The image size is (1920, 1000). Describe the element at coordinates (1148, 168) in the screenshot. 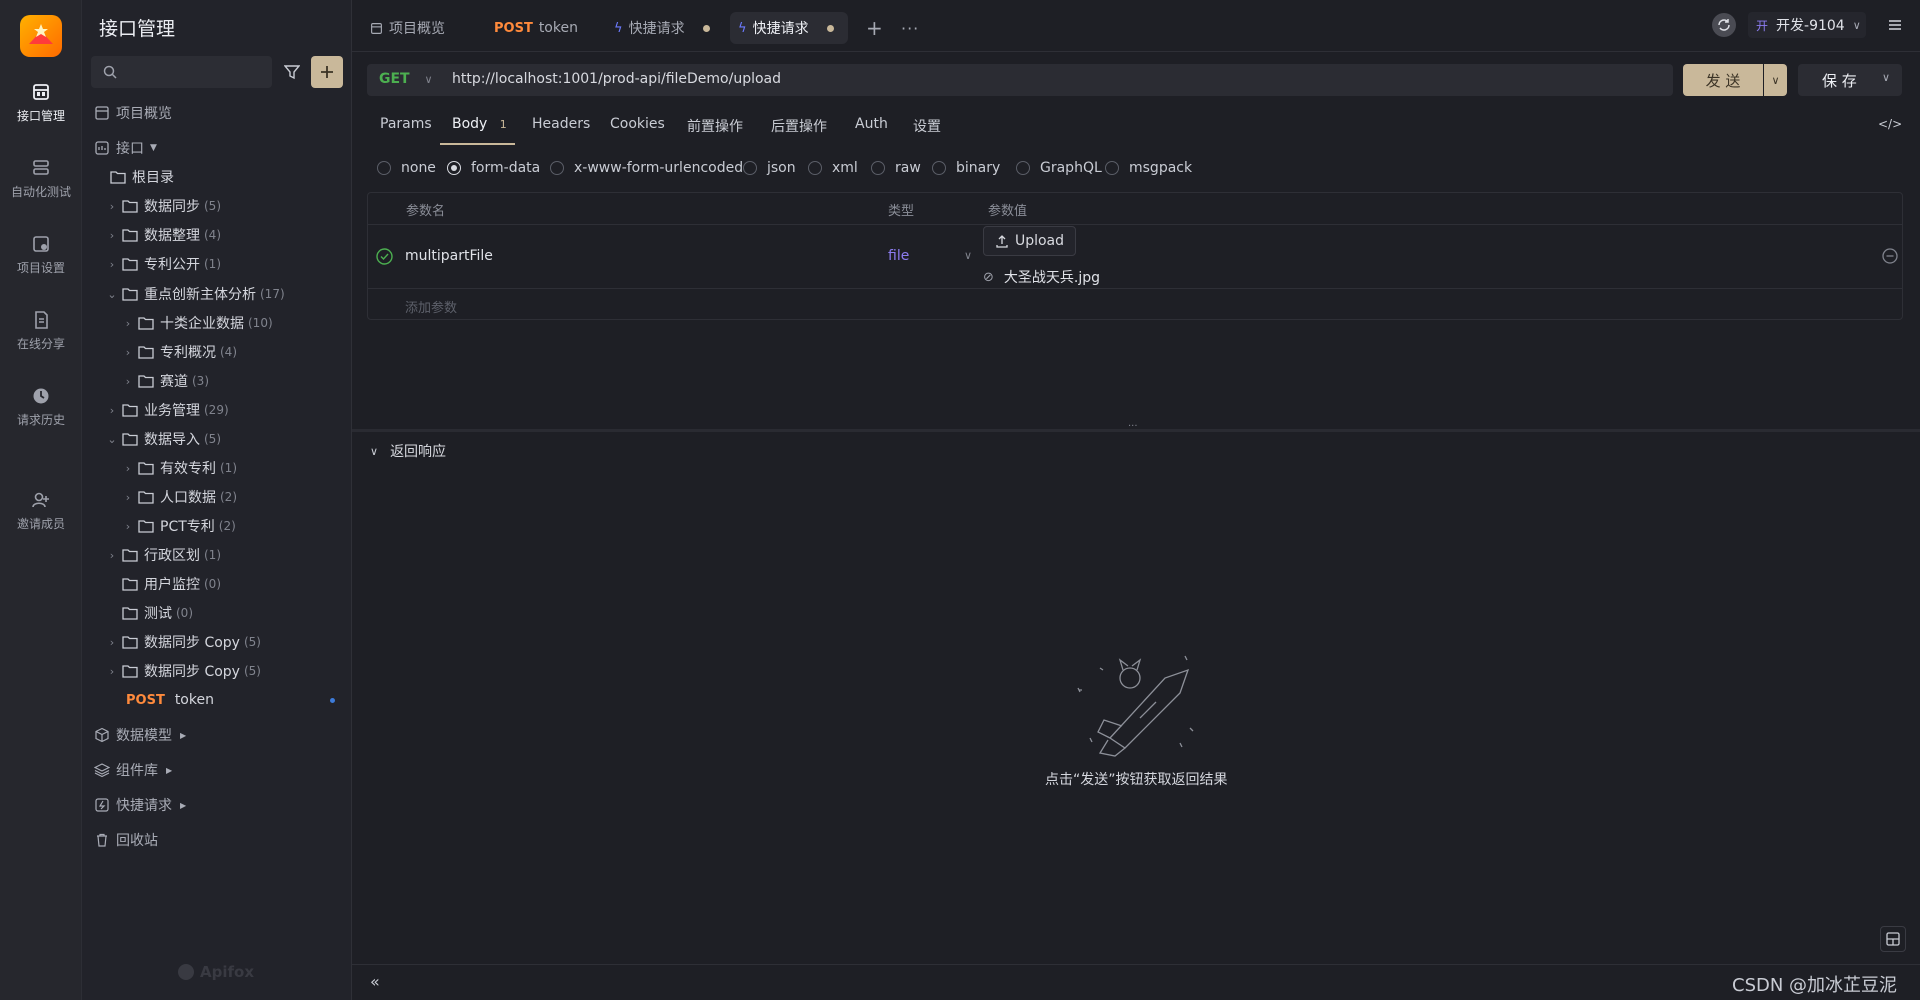

I see `radio-msgpack: msgpack` at that location.